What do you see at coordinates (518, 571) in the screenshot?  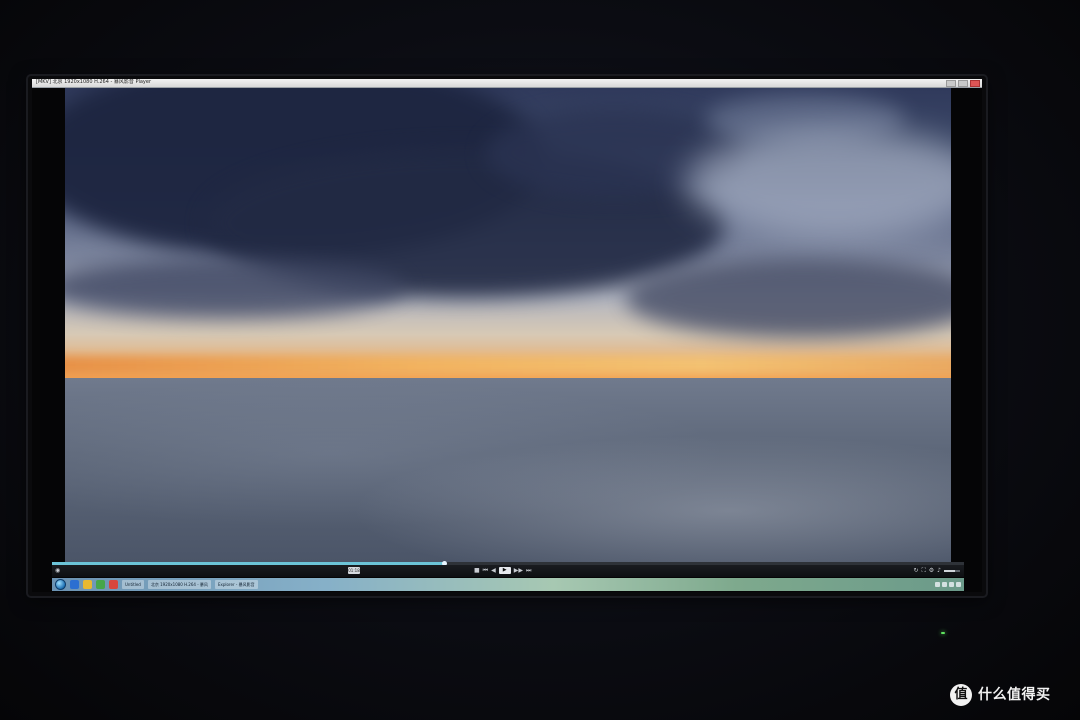 I see `forward-icon: ▶▶` at bounding box center [518, 571].